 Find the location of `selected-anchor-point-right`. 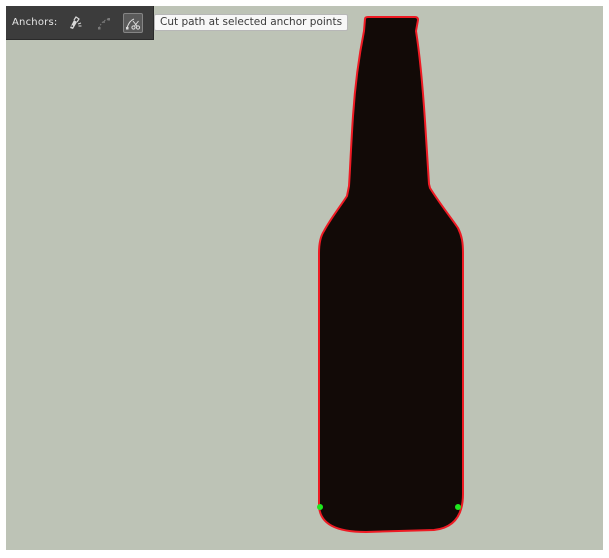

selected-anchor-point-right is located at coordinates (458, 507).